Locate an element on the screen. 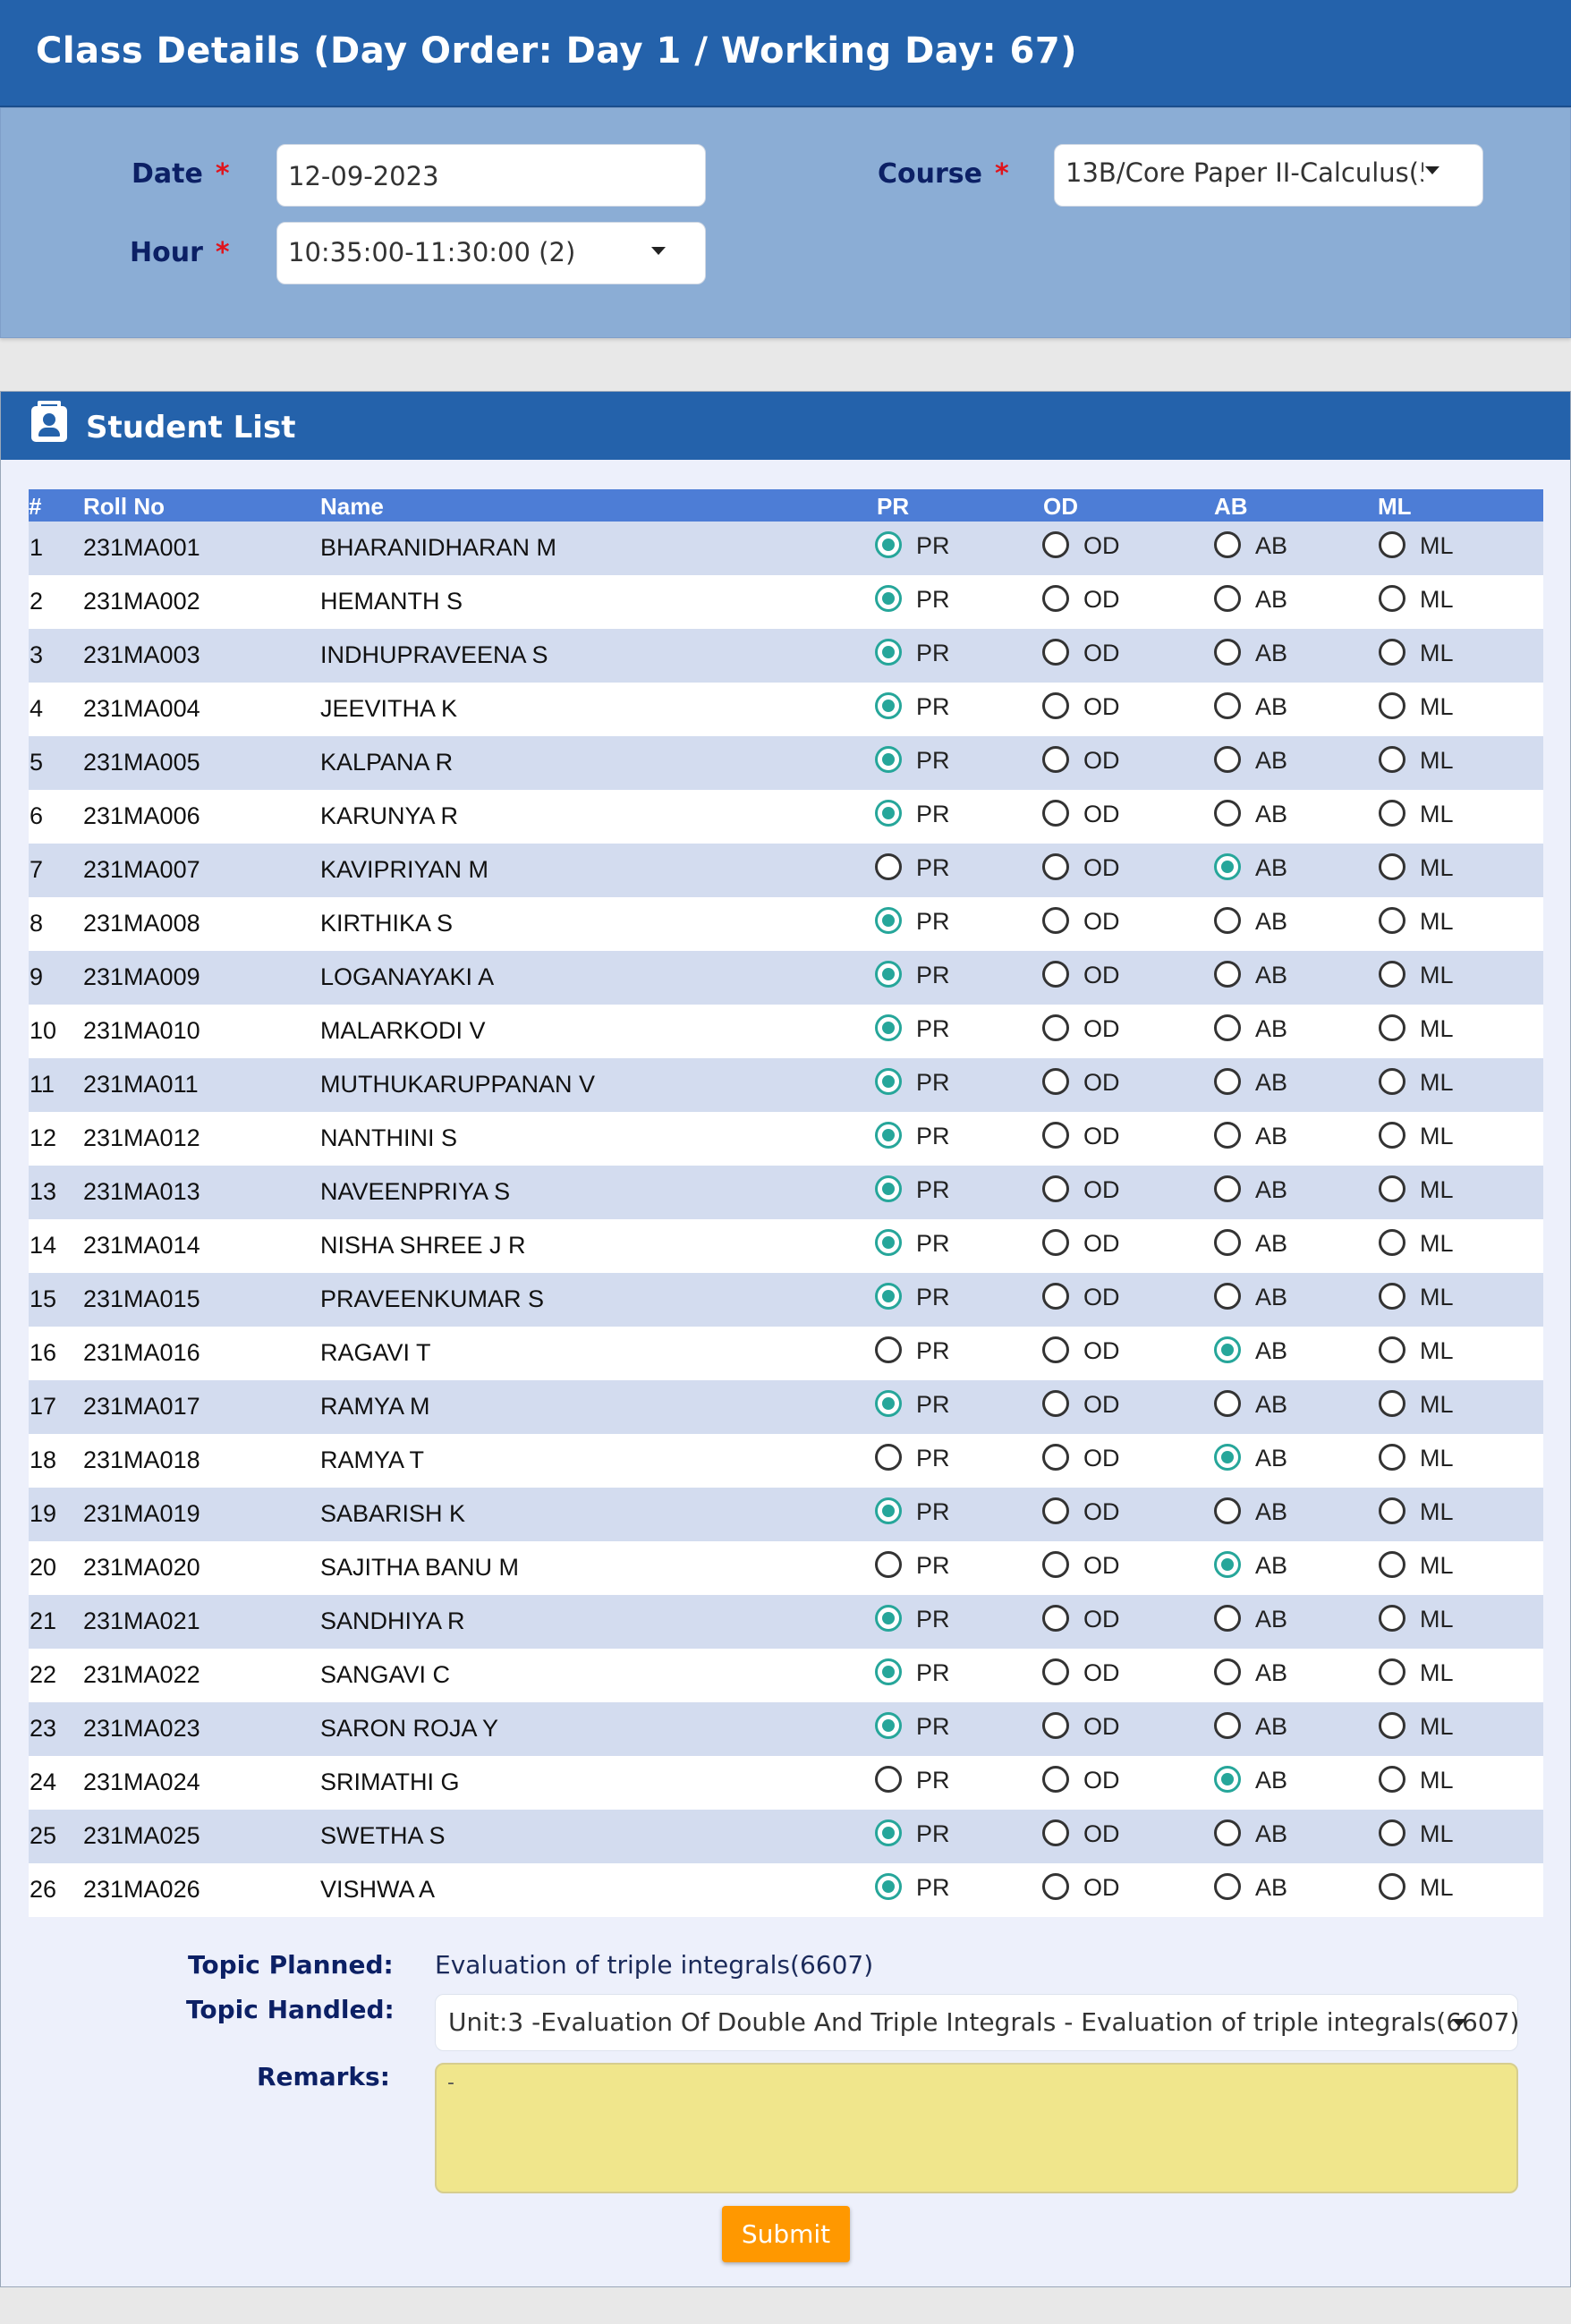 This screenshot has height=2324, width=1571. remarks-field: - is located at coordinates (977, 2128).